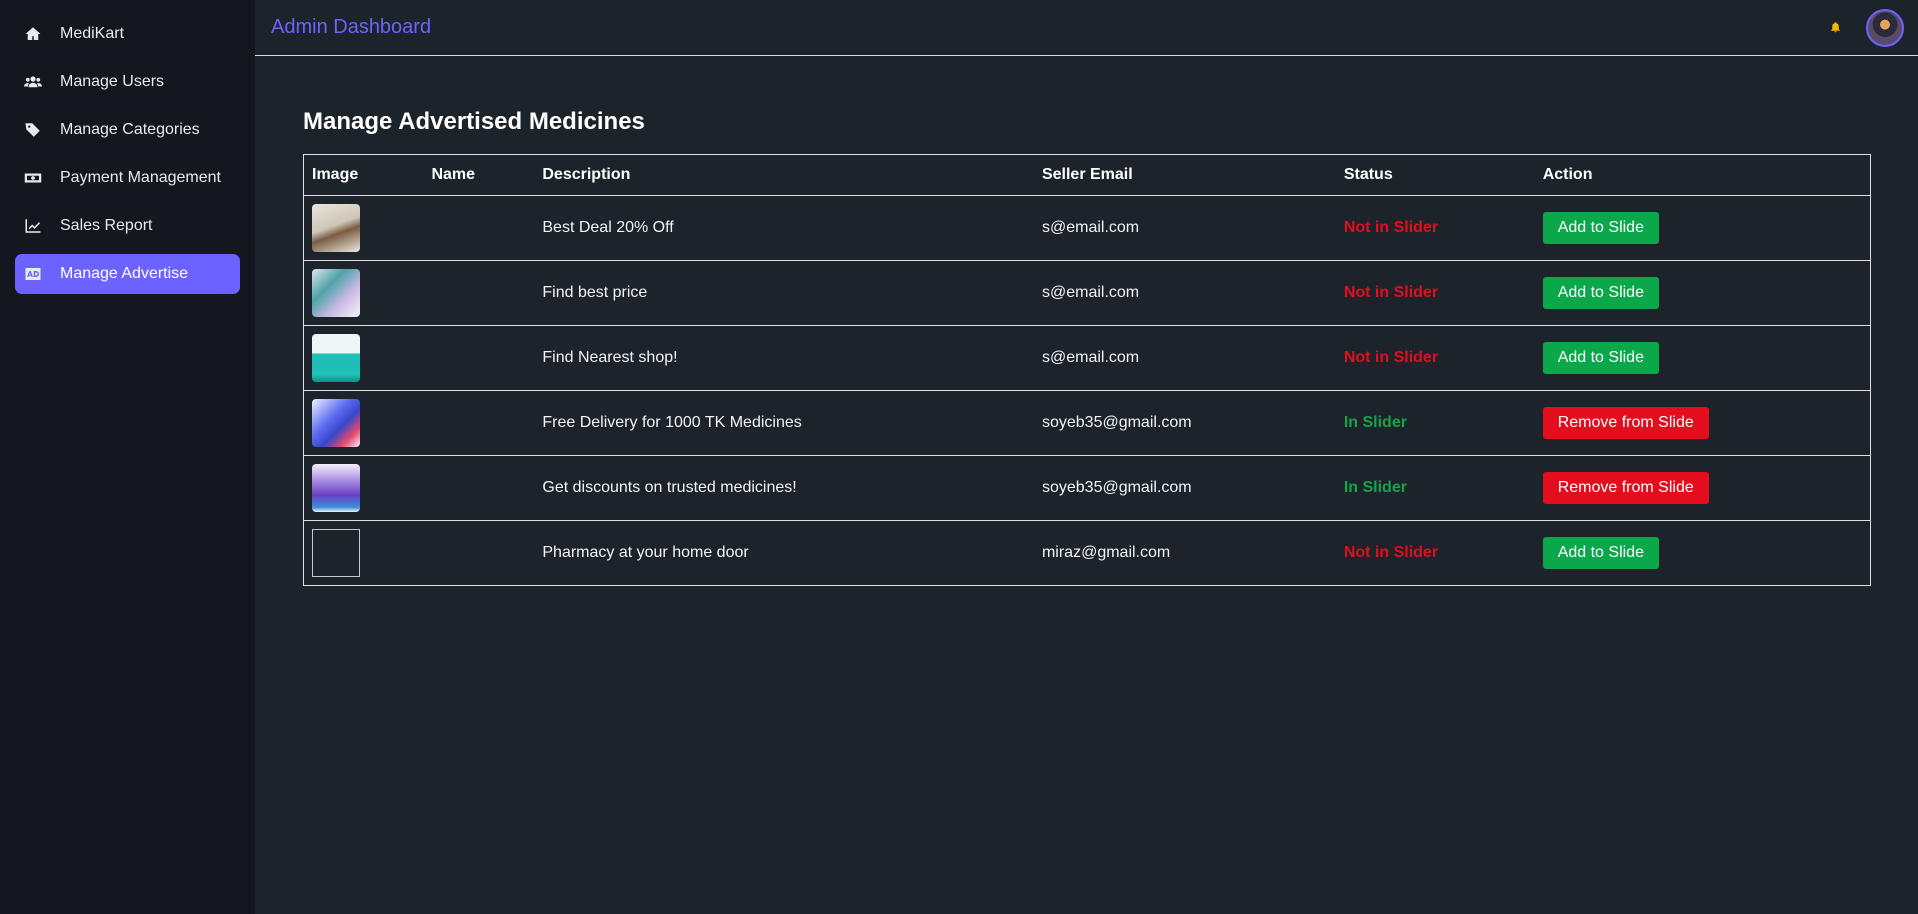 This screenshot has height=914, width=1918. I want to click on medicine-description: Get discounts on trusted medicines!, so click(784, 488).